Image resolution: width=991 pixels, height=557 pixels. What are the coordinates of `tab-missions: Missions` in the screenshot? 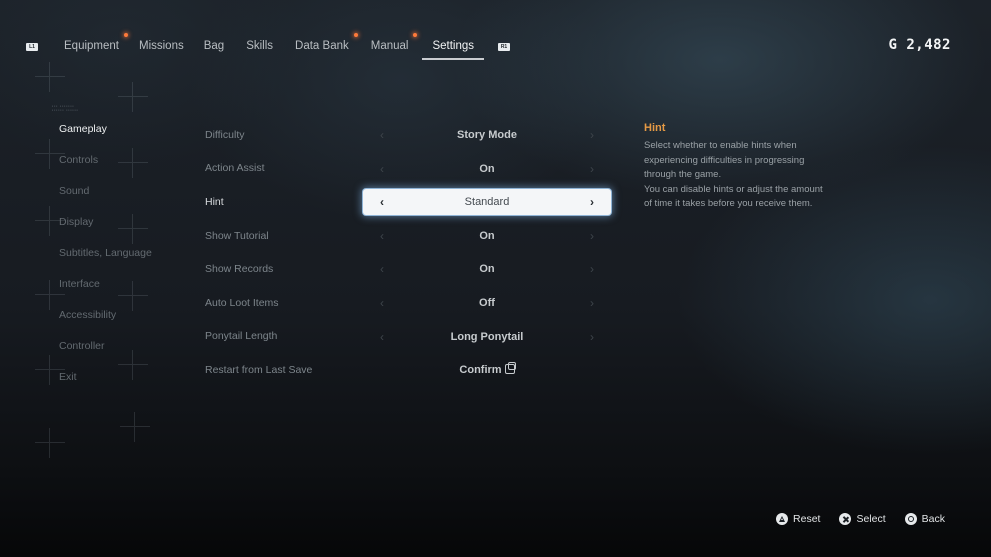 It's located at (161, 47).